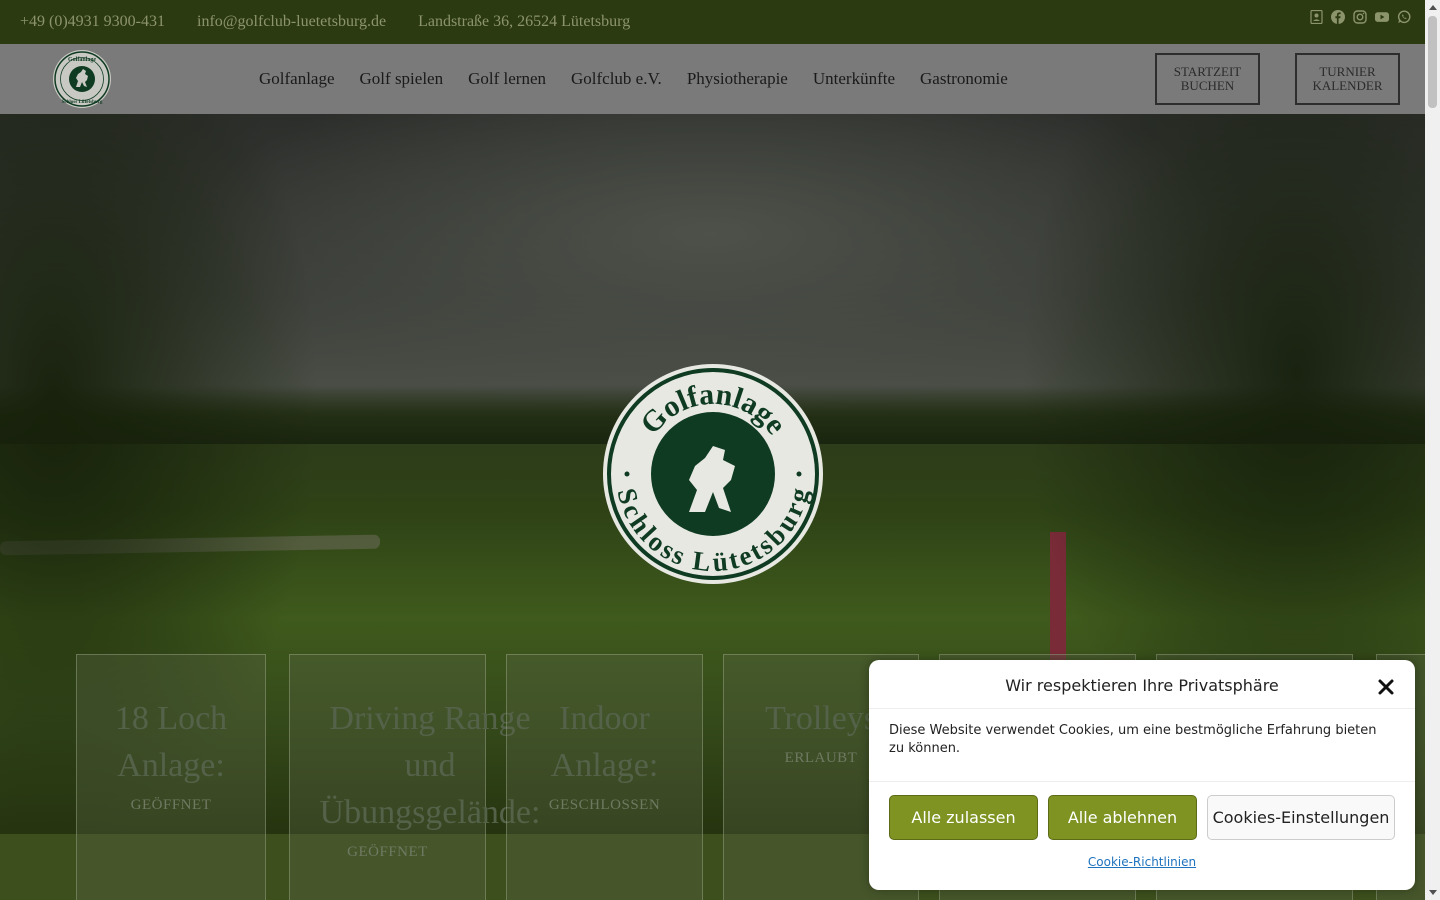 Image resolution: width=1440 pixels, height=900 pixels. I want to click on book-tee-time-button: Startzeit buchen, so click(1207, 79).